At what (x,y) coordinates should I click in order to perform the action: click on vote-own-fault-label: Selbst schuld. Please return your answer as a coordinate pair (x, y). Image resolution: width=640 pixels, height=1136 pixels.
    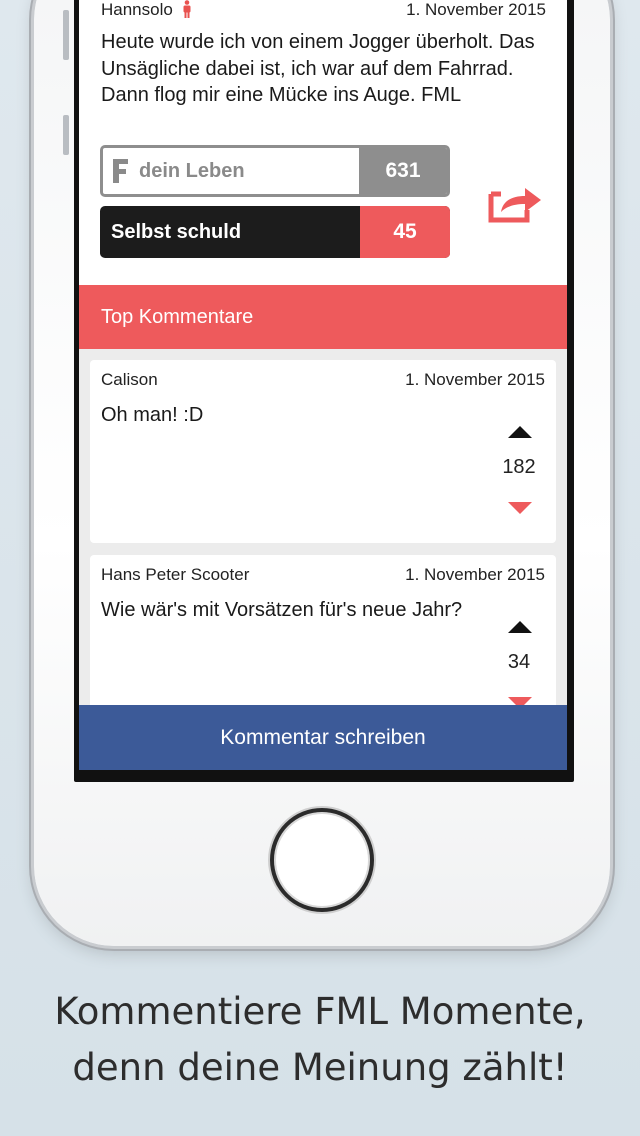
    Looking at the image, I should click on (176, 231).